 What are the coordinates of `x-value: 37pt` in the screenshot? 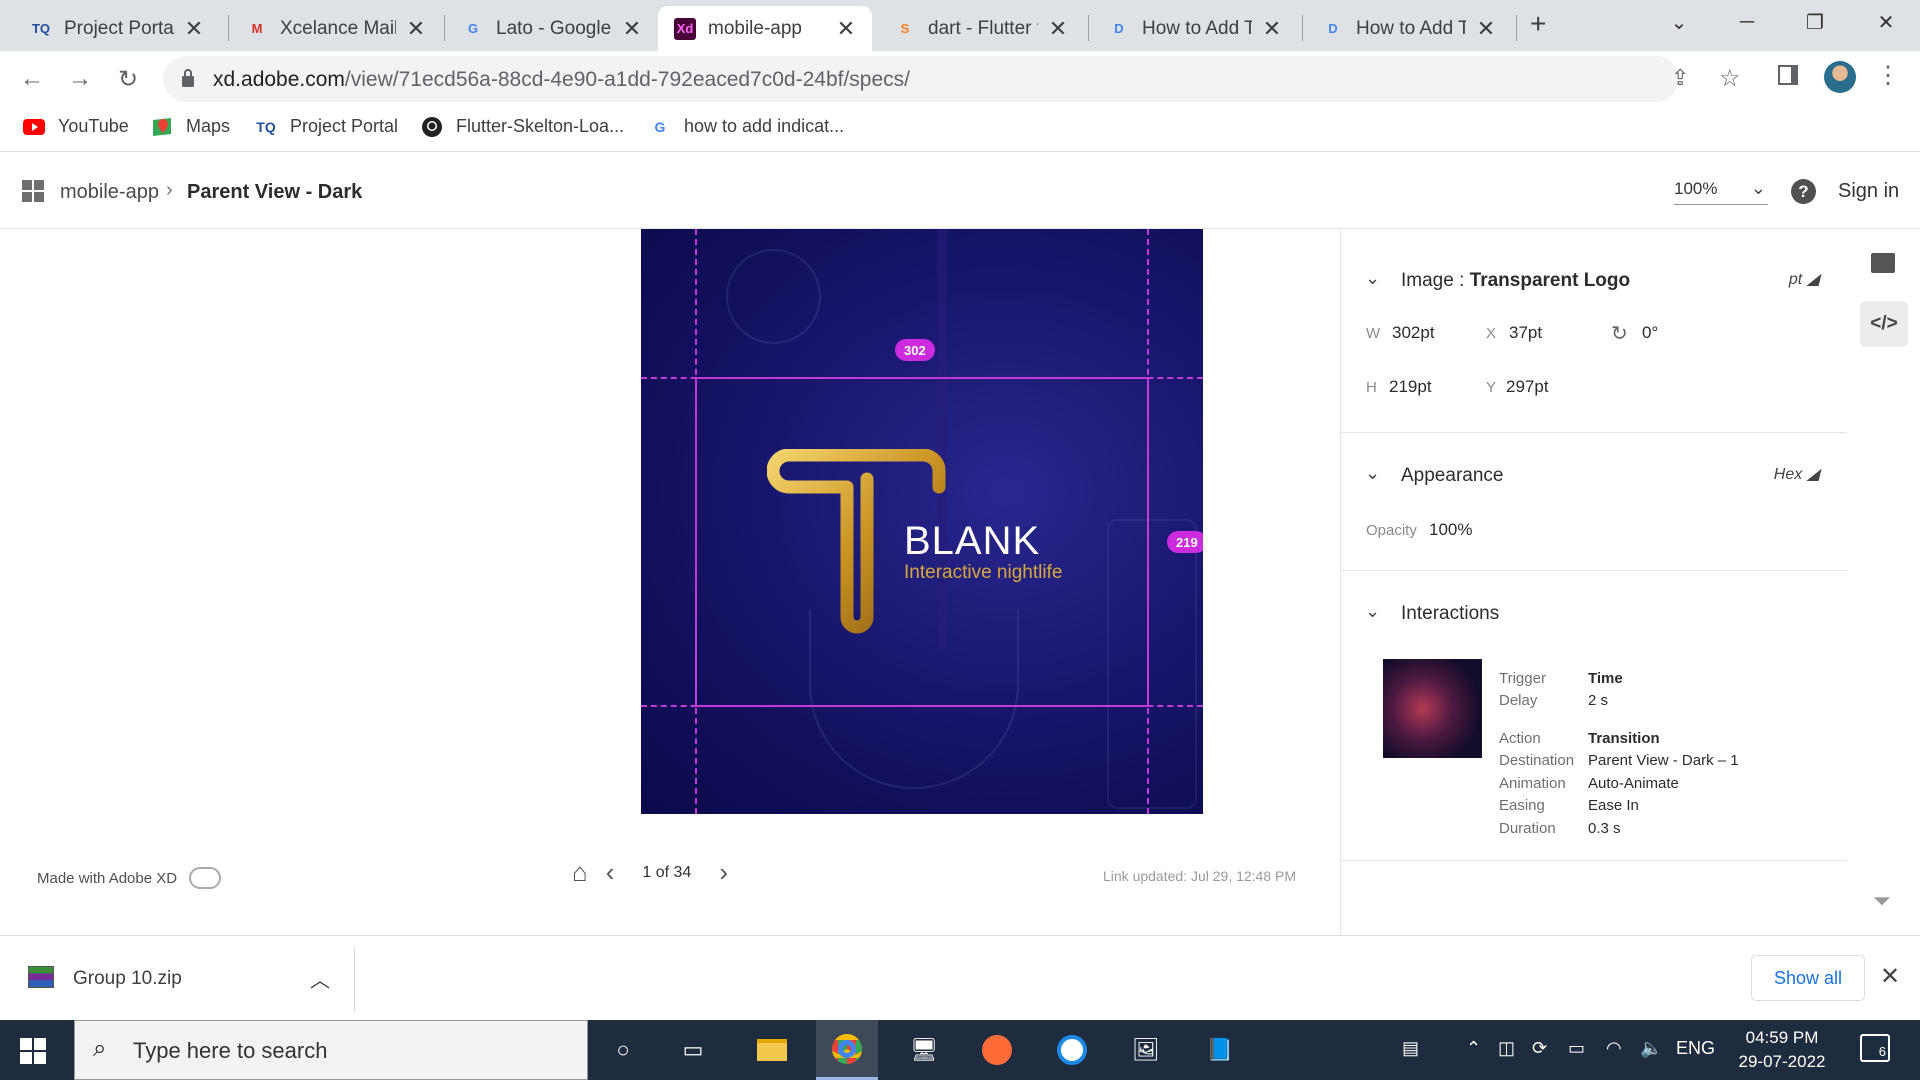 It's located at (1526, 332).